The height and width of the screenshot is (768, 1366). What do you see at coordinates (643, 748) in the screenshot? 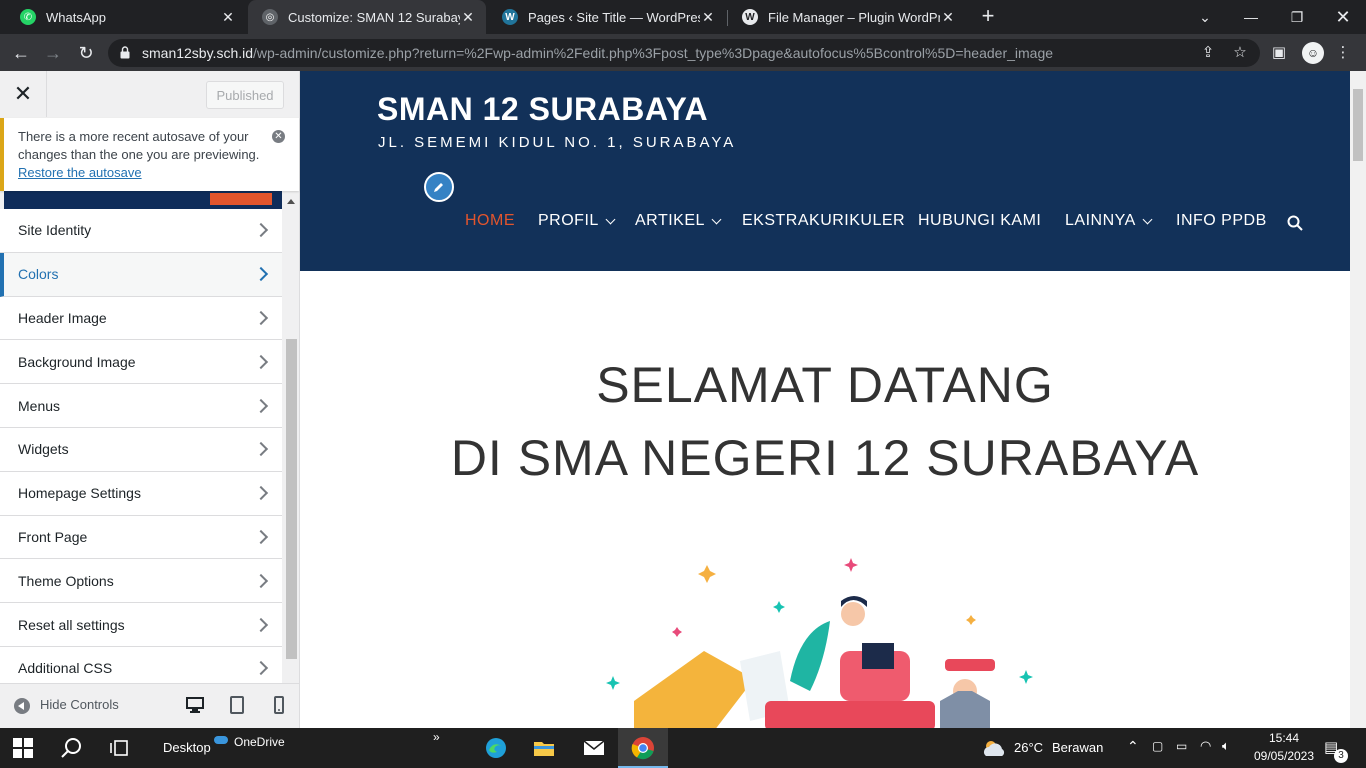
I see `chrome-taskbar-button` at bounding box center [643, 748].